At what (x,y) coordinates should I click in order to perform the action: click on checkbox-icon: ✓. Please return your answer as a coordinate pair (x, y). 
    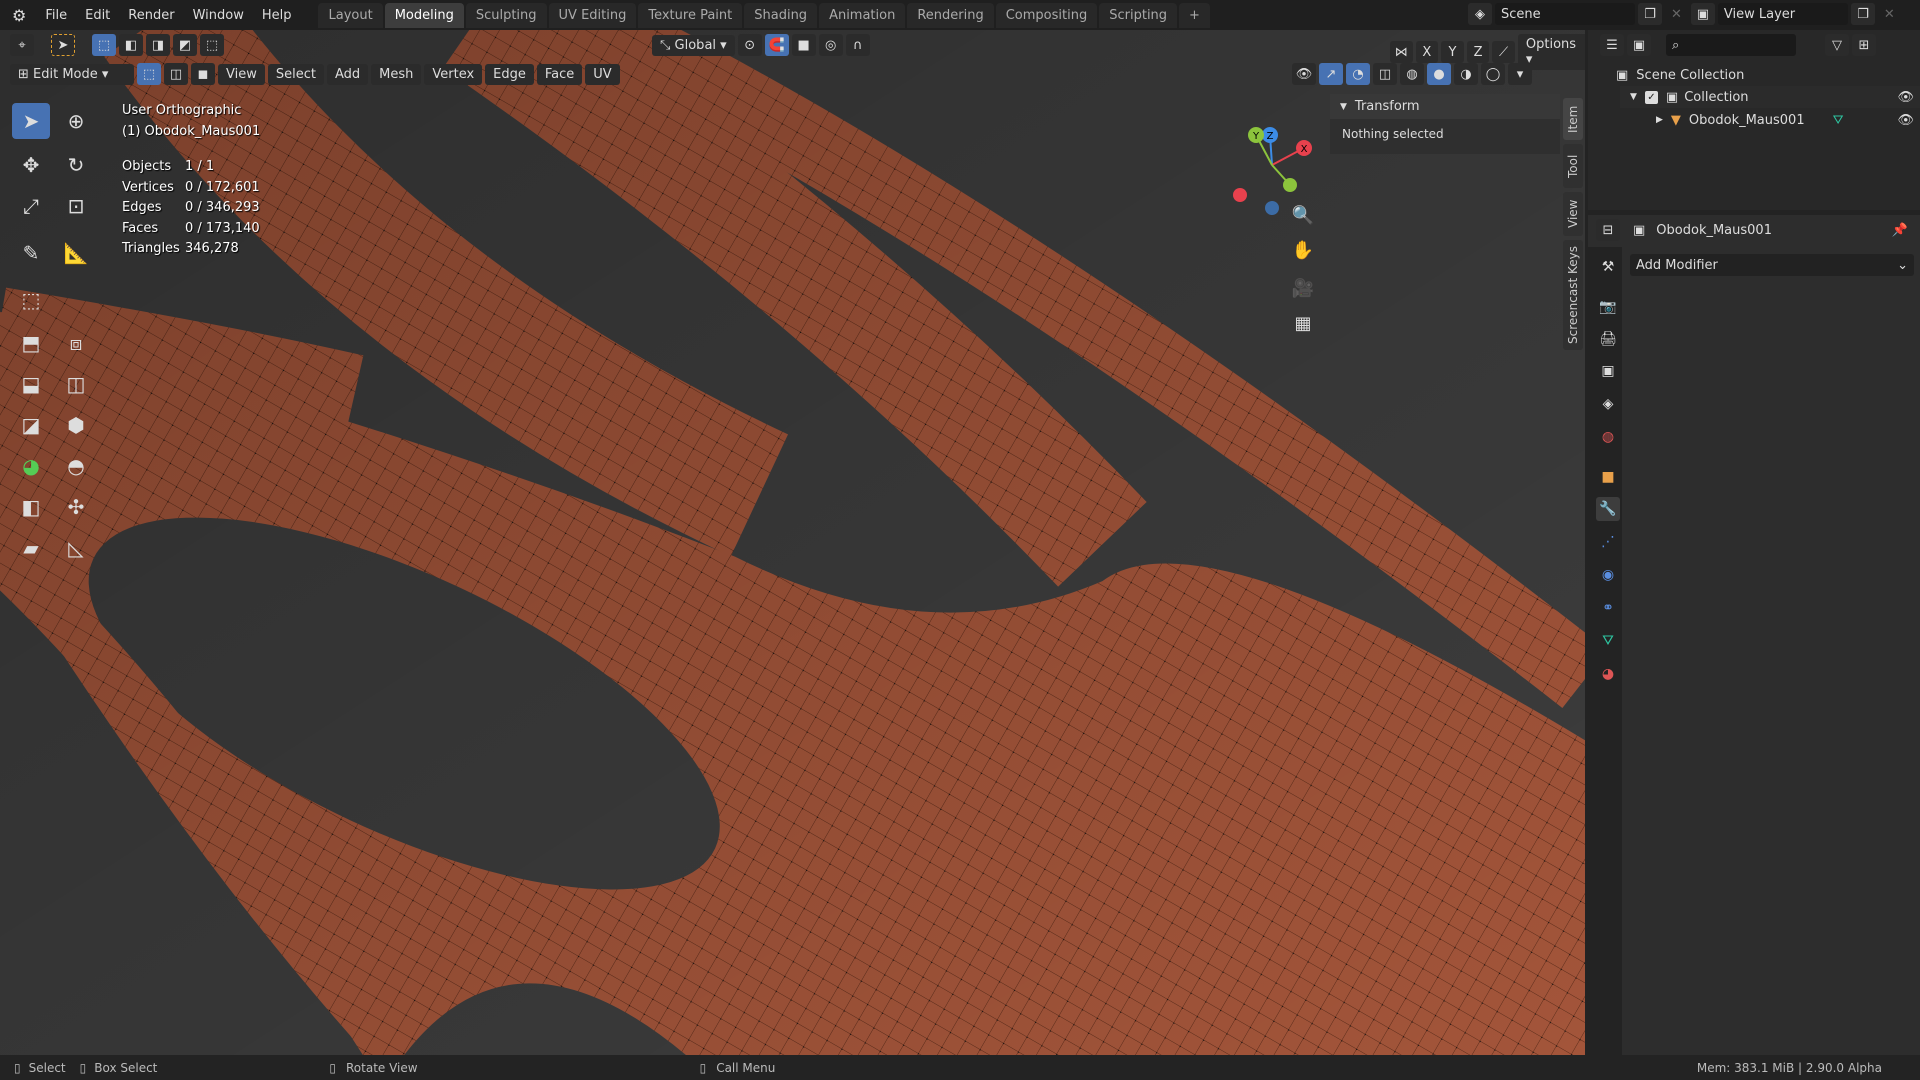
    Looking at the image, I should click on (1651, 97).